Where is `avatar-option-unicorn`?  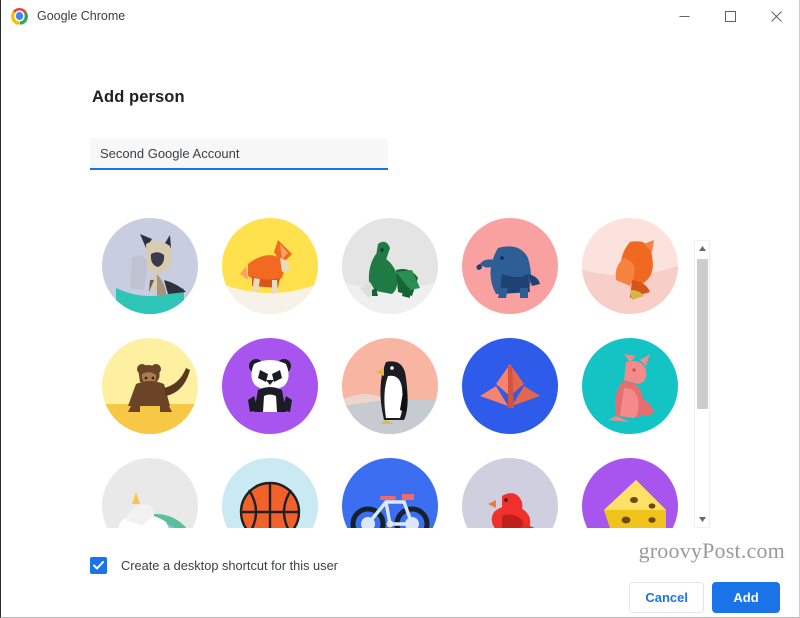 avatar-option-unicorn is located at coordinates (150, 493).